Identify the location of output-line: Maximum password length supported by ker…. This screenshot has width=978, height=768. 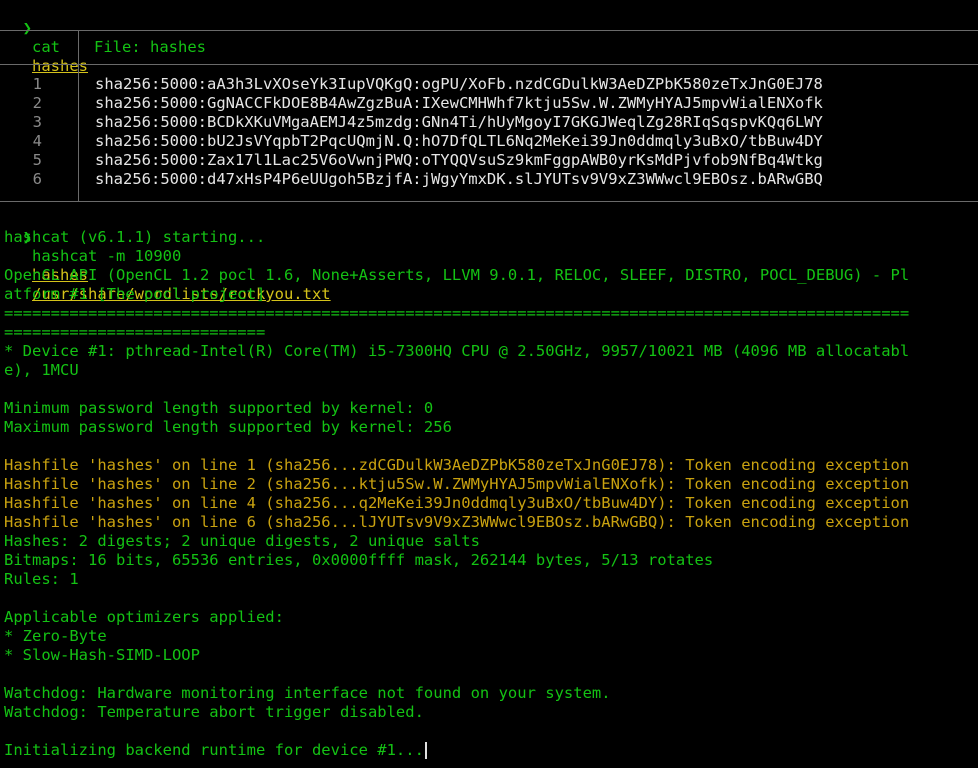
(228, 427).